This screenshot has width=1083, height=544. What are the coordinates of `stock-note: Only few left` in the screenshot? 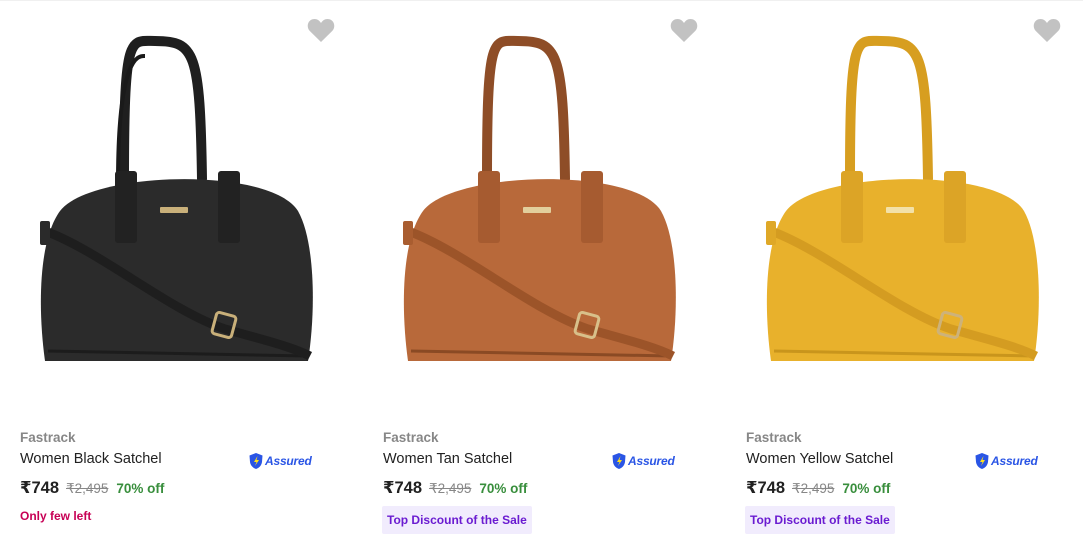 It's located at (56, 516).